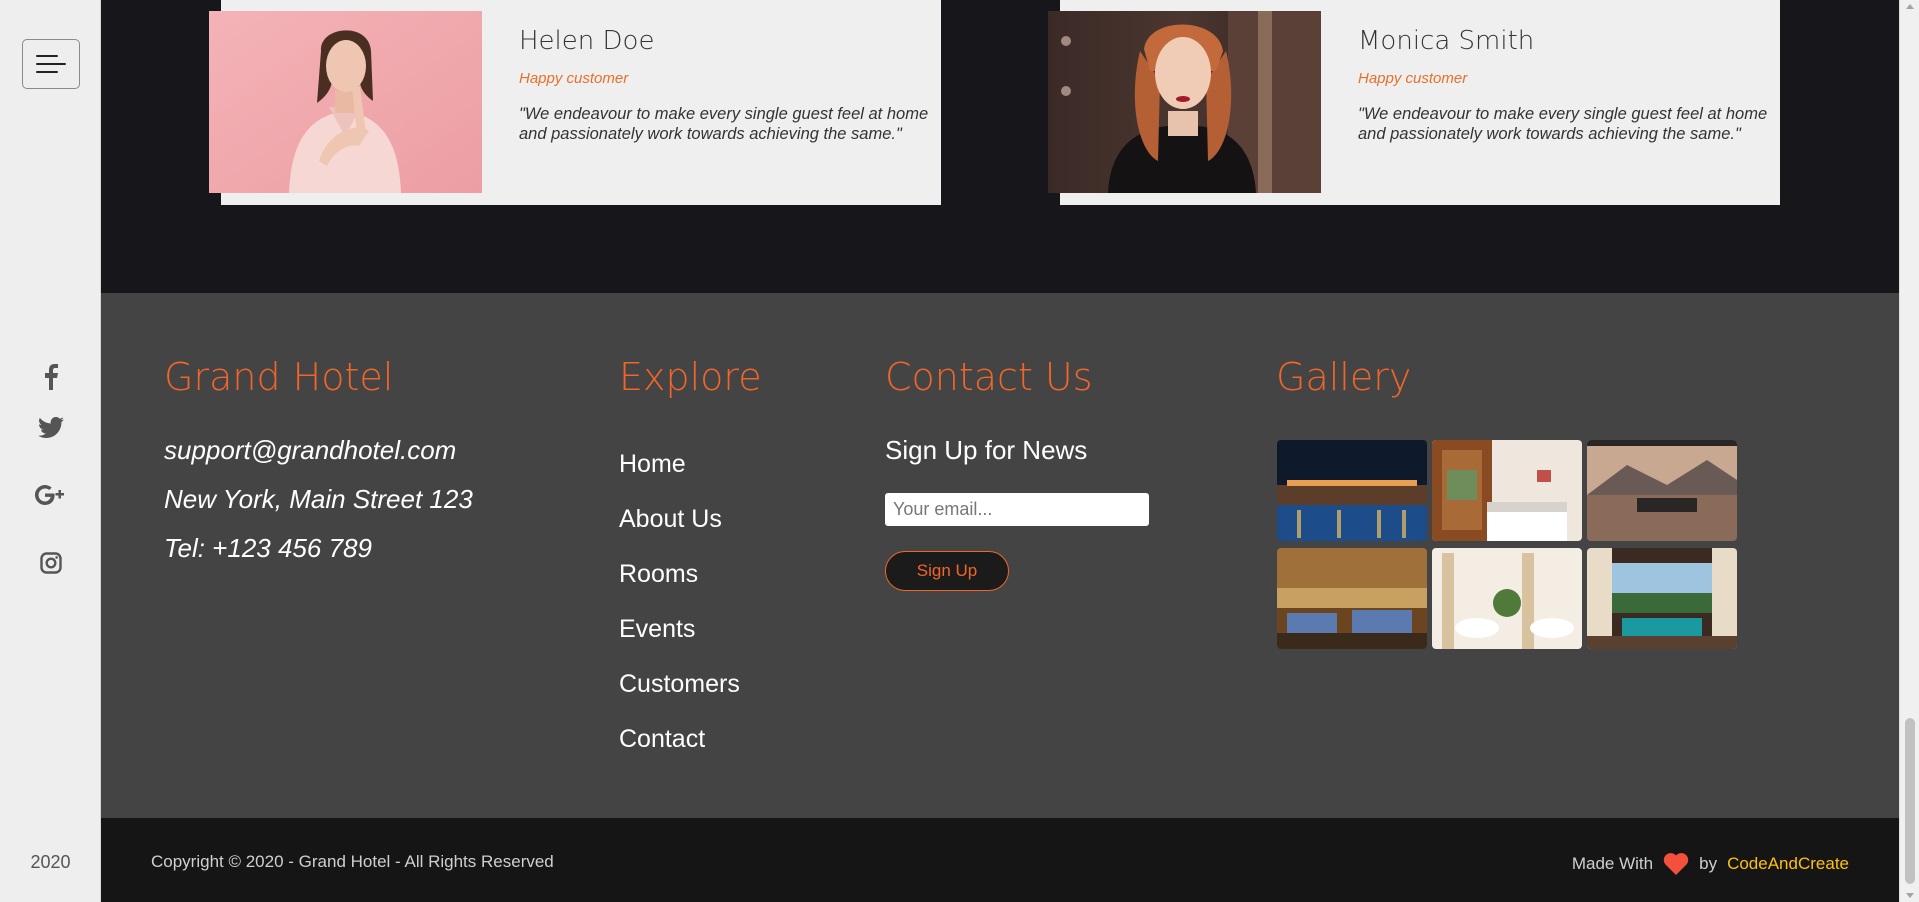 This screenshot has height=902, width=1919. Describe the element at coordinates (657, 629) in the screenshot. I see `footer-link-events: Events` at that location.